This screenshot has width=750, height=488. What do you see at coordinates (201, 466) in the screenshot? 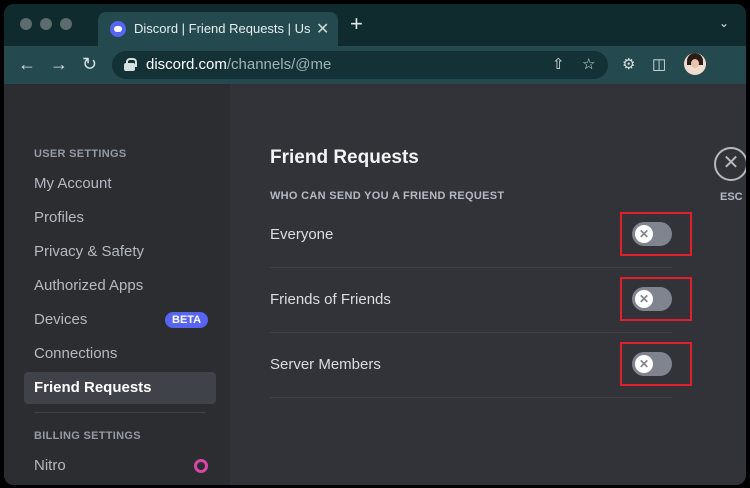
I see `nitro-icon` at bounding box center [201, 466].